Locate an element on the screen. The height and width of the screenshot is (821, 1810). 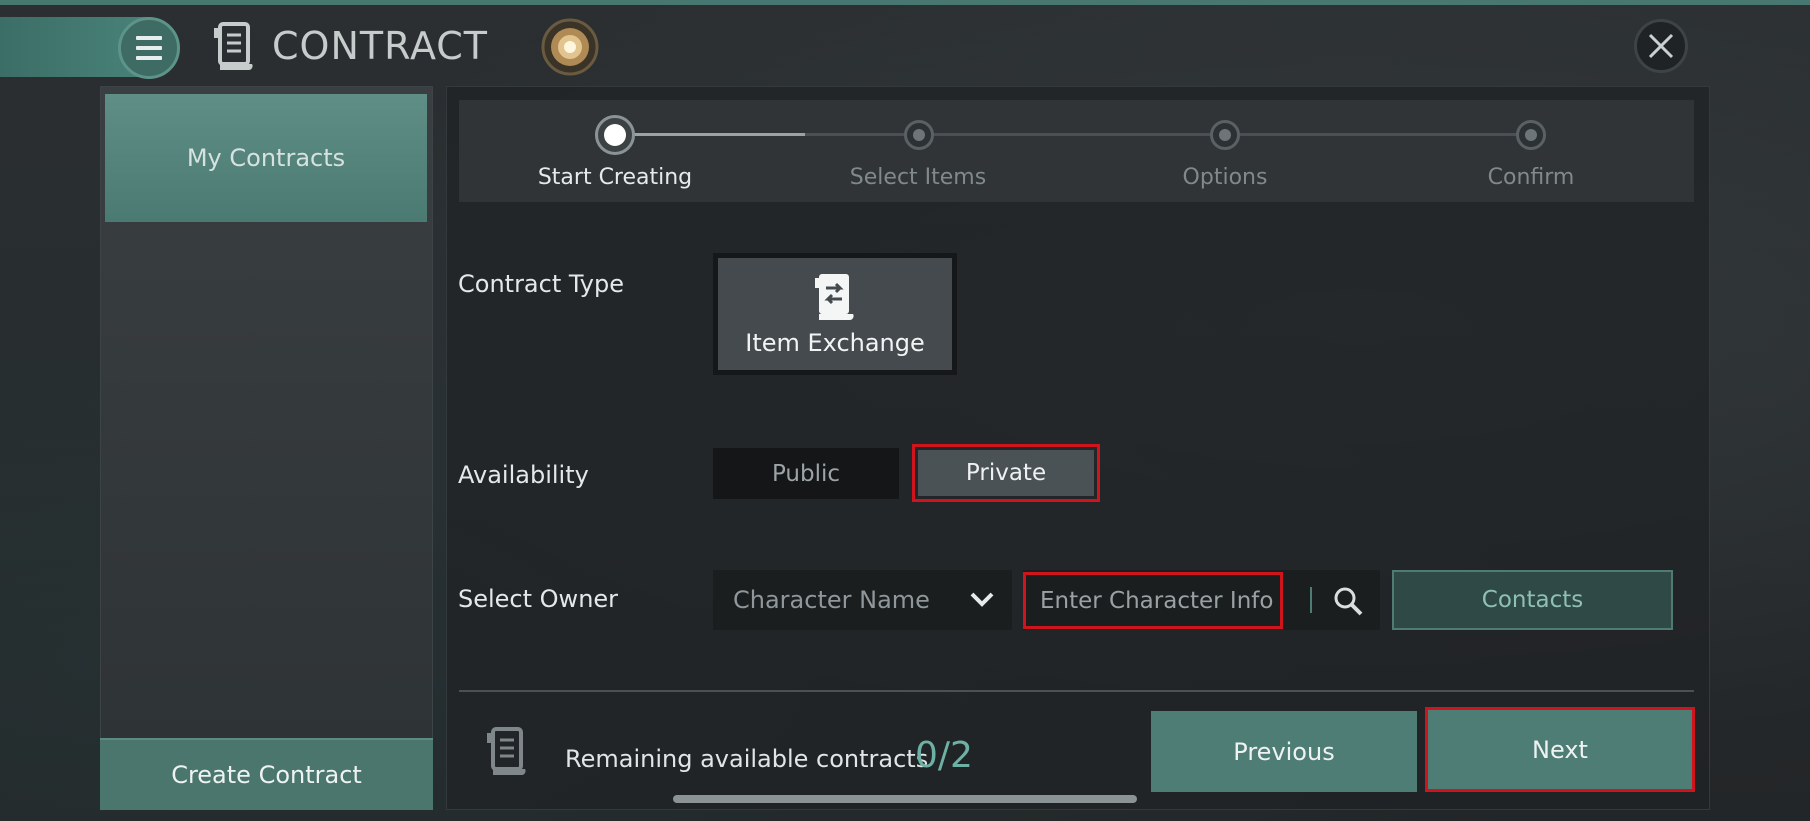
availability-private-button: Private is located at coordinates (1006, 473).